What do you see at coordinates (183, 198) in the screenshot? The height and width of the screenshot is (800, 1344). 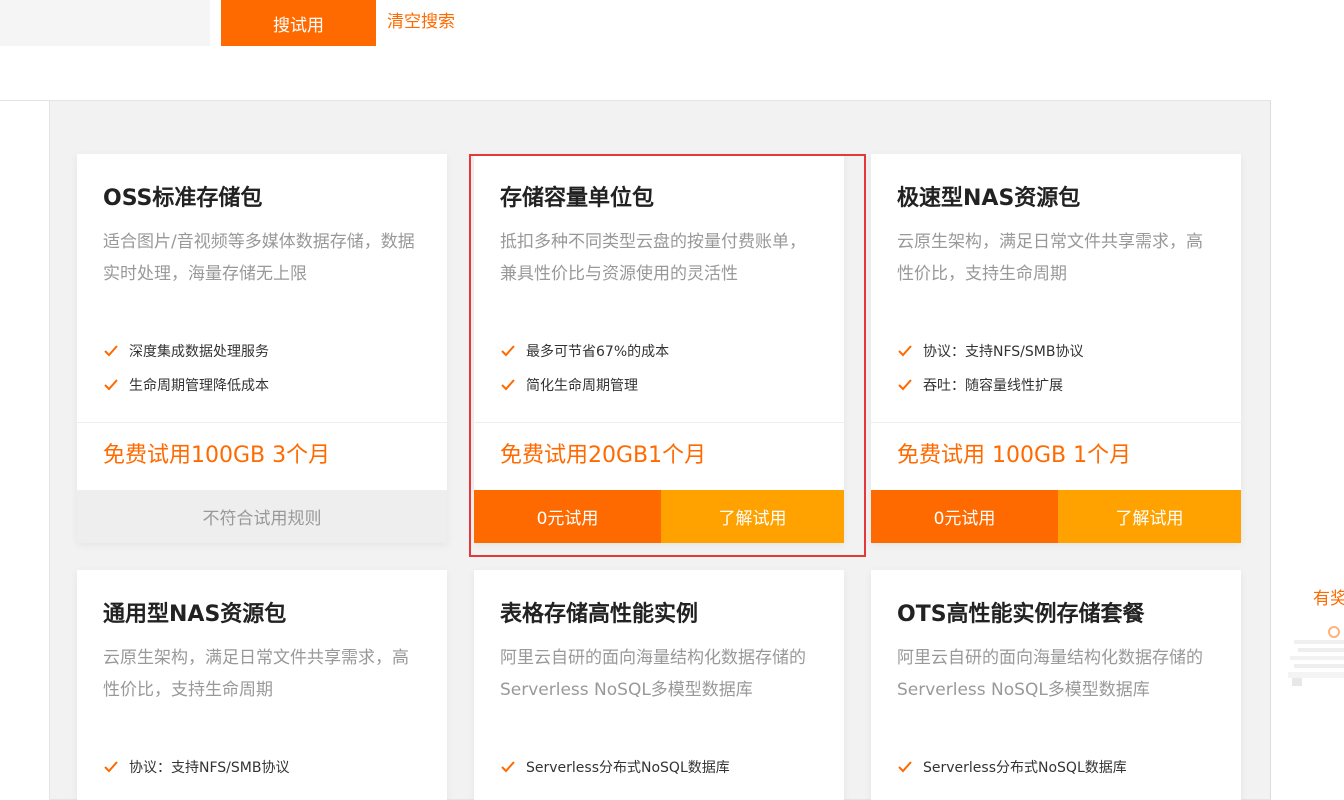 I see `card-title: OSS标准存储包` at bounding box center [183, 198].